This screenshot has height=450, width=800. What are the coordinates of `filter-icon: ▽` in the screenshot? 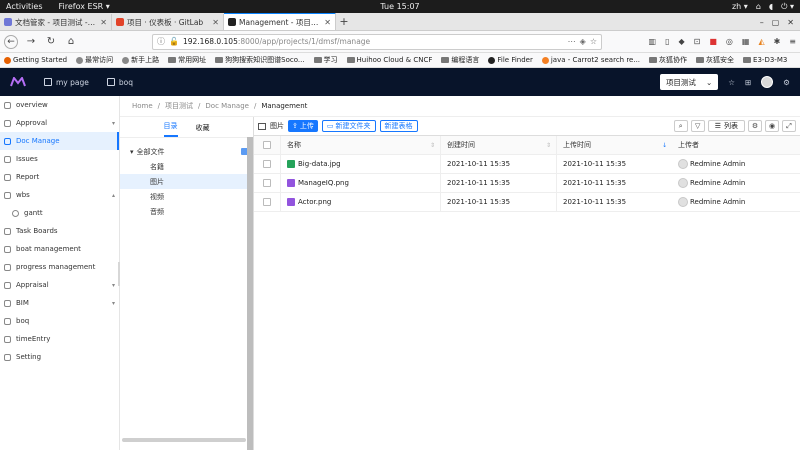 It's located at (697, 126).